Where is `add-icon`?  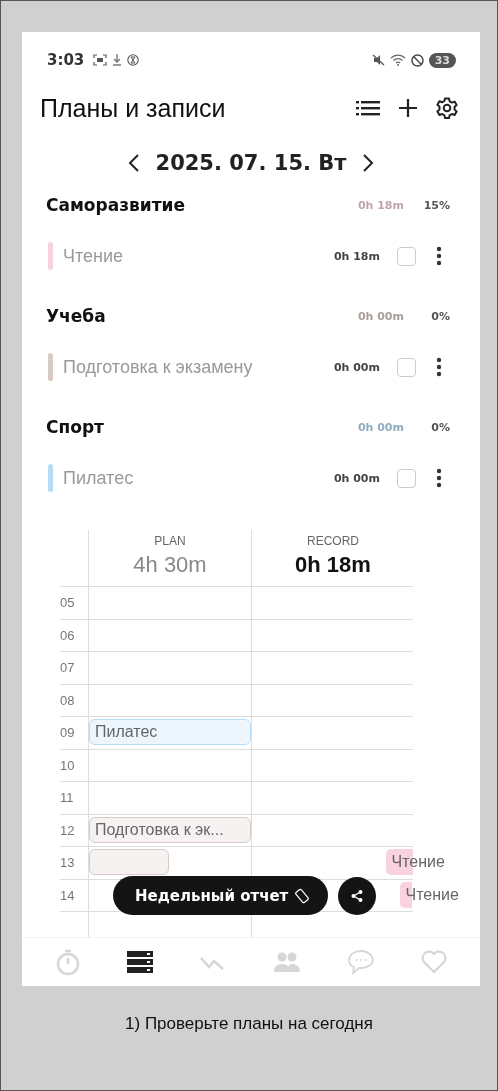 add-icon is located at coordinates (408, 108).